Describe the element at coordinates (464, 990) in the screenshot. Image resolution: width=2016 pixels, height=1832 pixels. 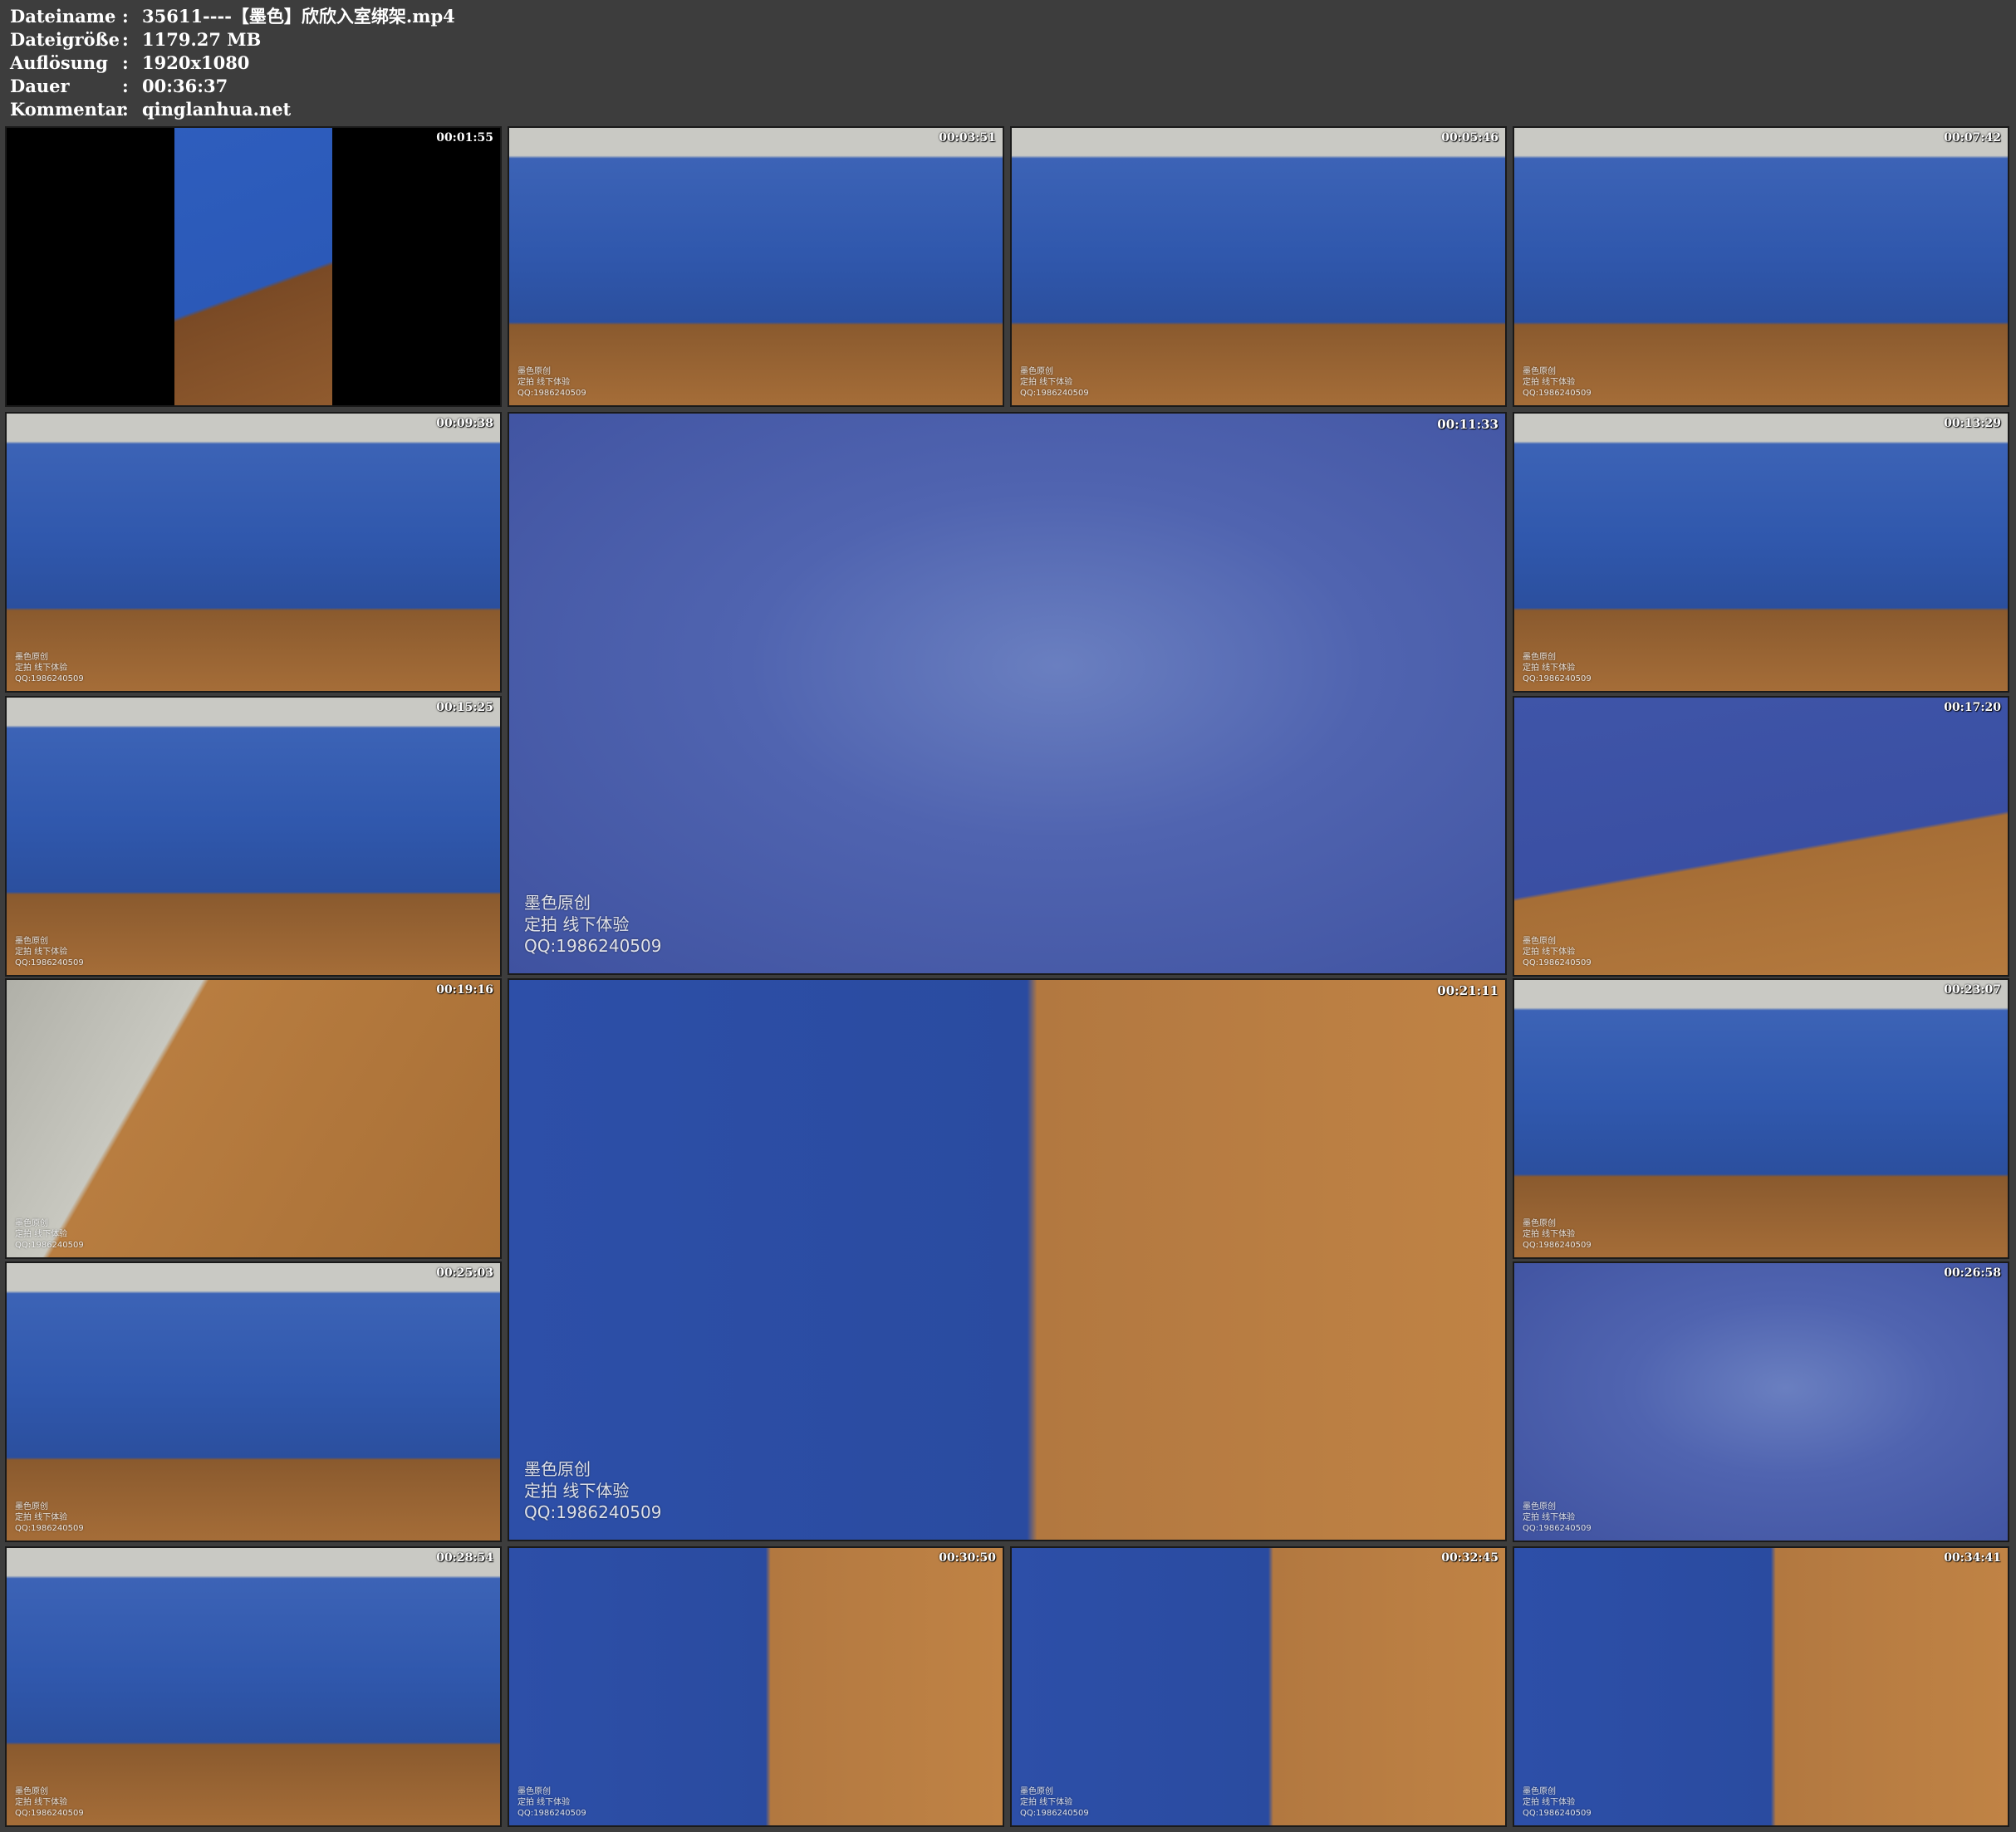
I see `frame-timestamp: 00:19:16` at that location.